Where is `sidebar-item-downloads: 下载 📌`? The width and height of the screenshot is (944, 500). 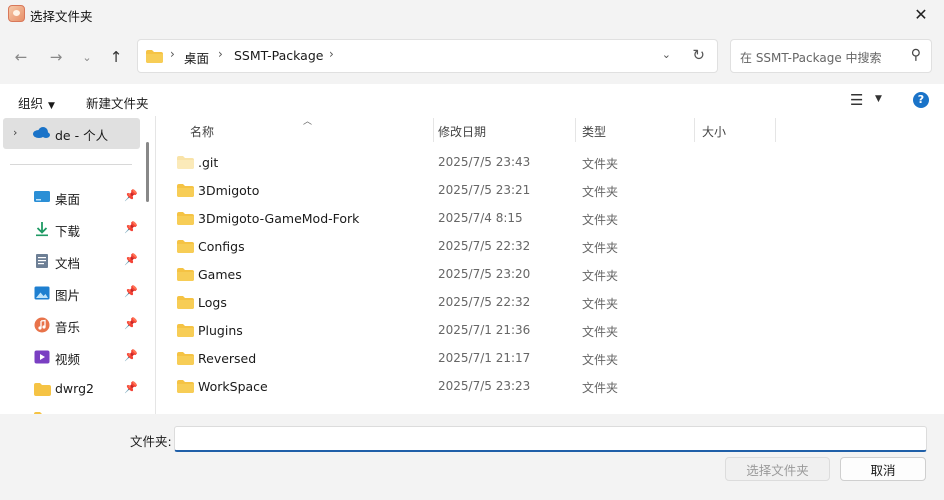
sidebar-item-downloads: 下载 📌 is located at coordinates (70, 229).